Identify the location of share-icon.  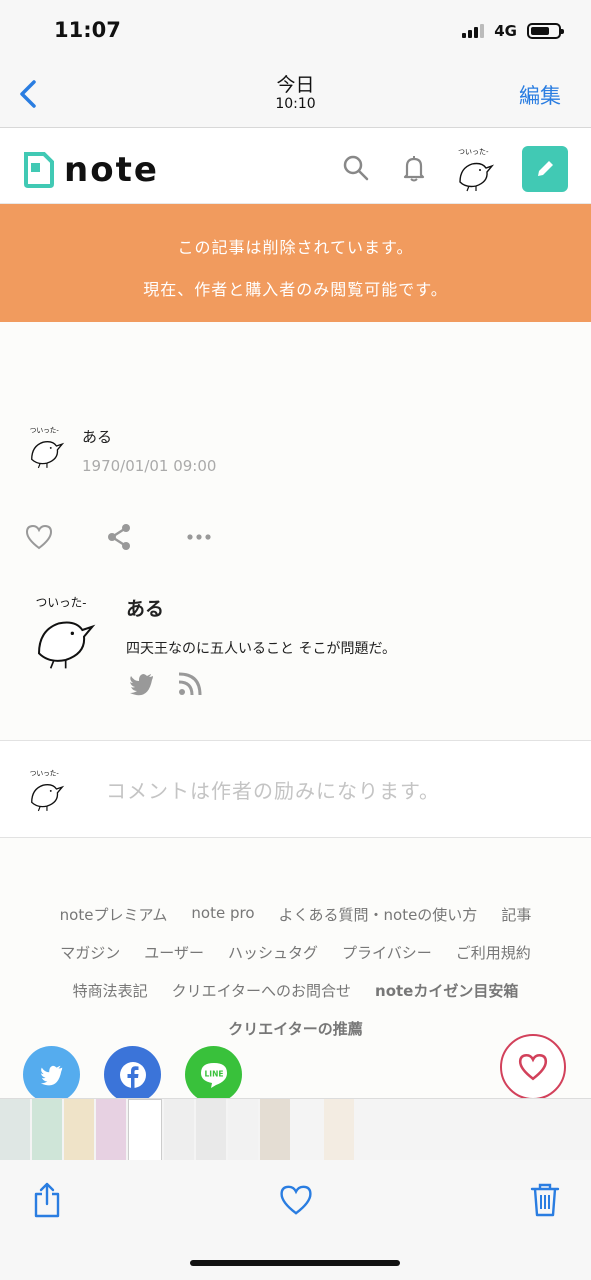
(47, 1200).